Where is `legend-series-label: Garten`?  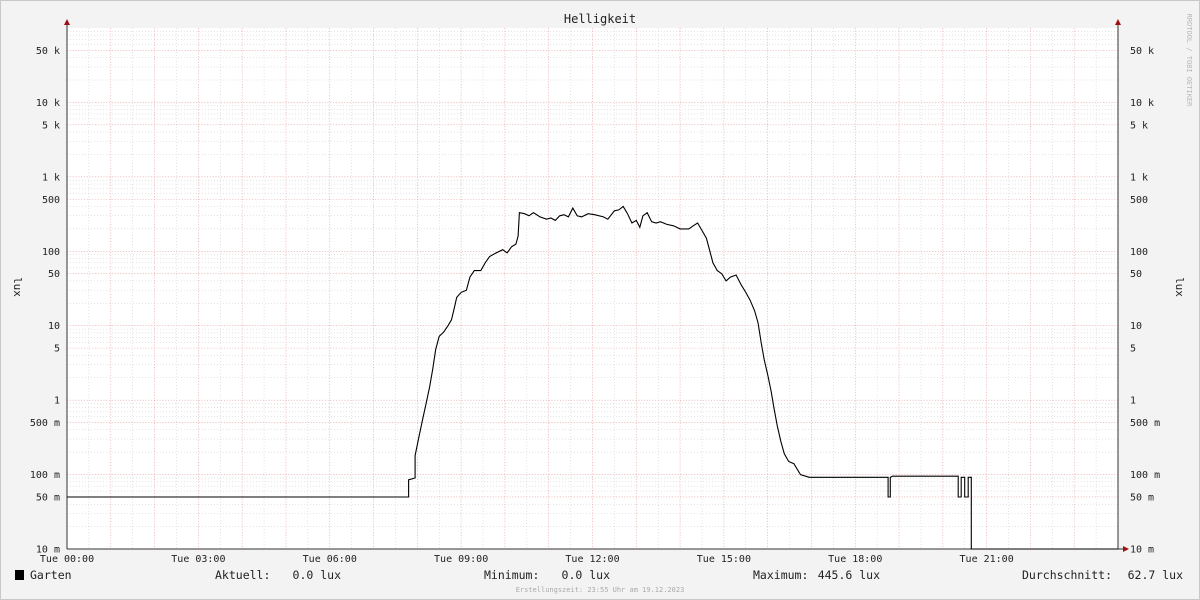 legend-series-label: Garten is located at coordinates (51, 575).